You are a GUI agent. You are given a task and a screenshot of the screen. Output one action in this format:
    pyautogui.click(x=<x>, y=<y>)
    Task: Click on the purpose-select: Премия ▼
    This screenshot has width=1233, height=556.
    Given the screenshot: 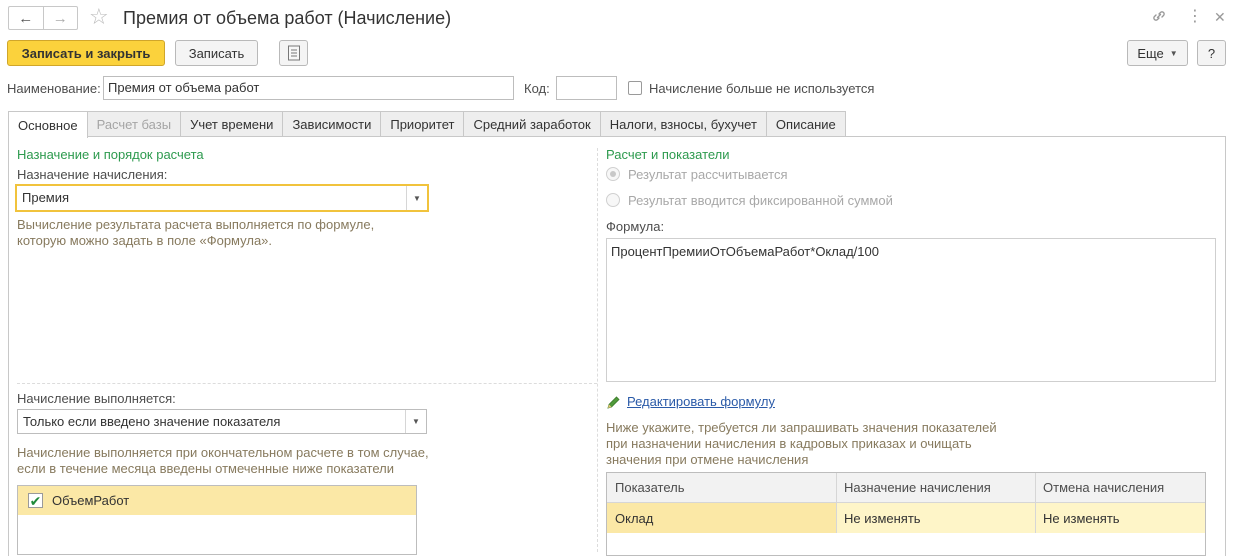 What is the action you would take?
    pyautogui.click(x=222, y=198)
    